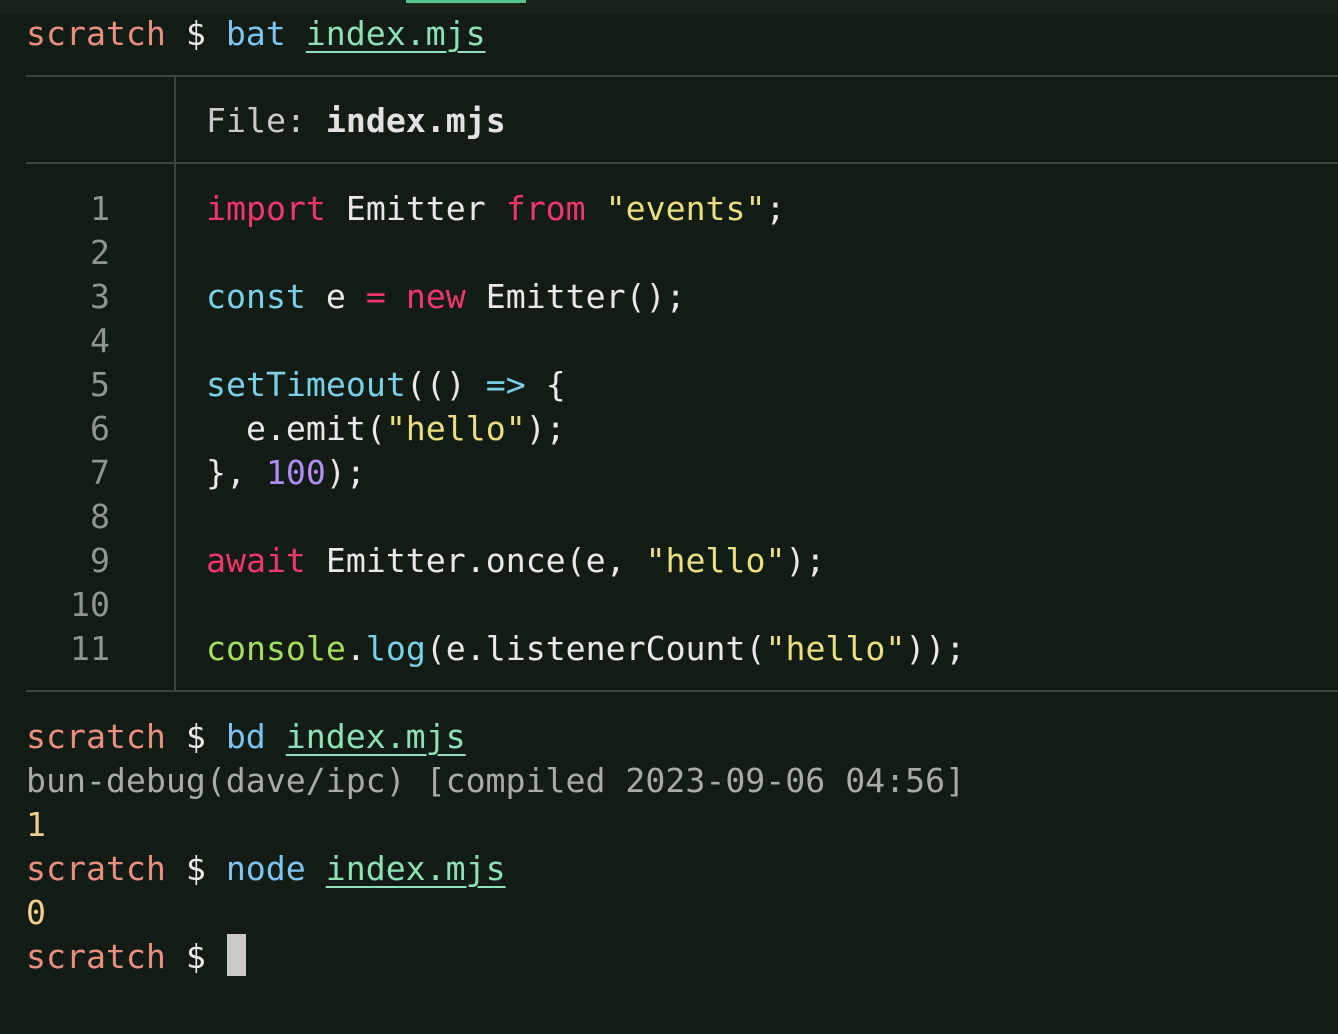 Image resolution: width=1338 pixels, height=1034 pixels. I want to click on line-number: 7, so click(100, 472).